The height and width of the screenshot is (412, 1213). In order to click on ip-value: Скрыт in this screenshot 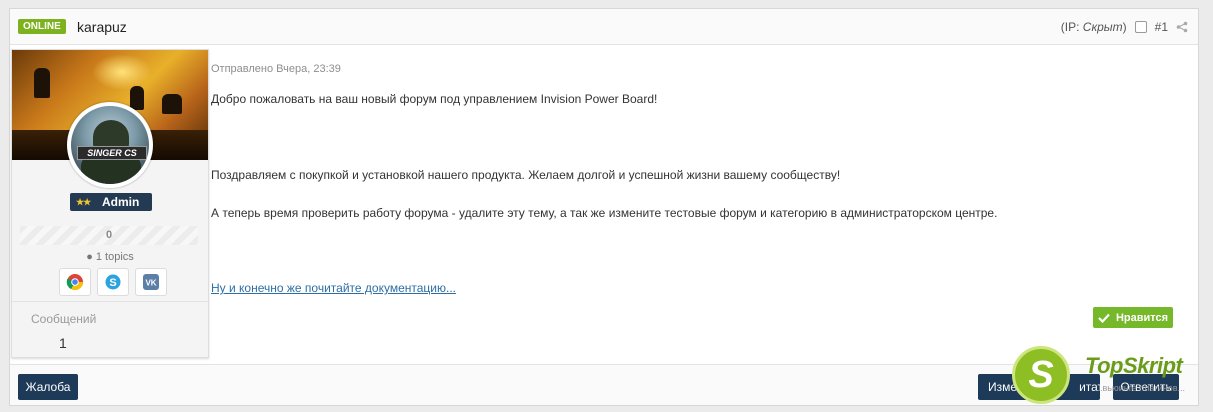, I will do `click(1102, 27)`.